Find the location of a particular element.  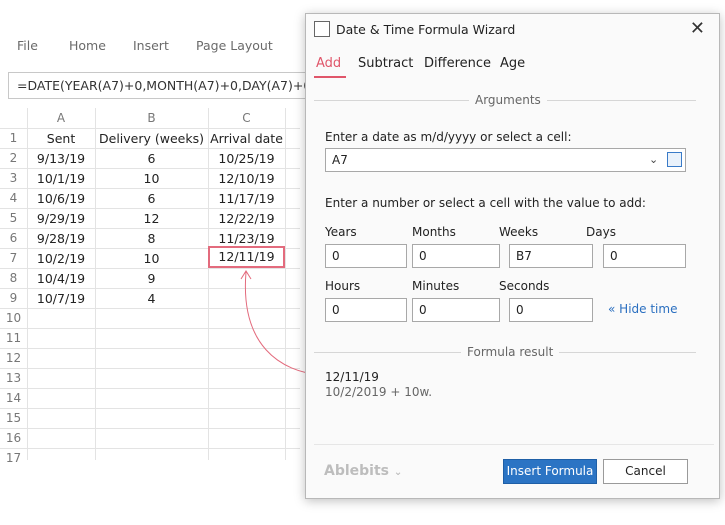

hide-time-label: Hide time is located at coordinates (648, 309).